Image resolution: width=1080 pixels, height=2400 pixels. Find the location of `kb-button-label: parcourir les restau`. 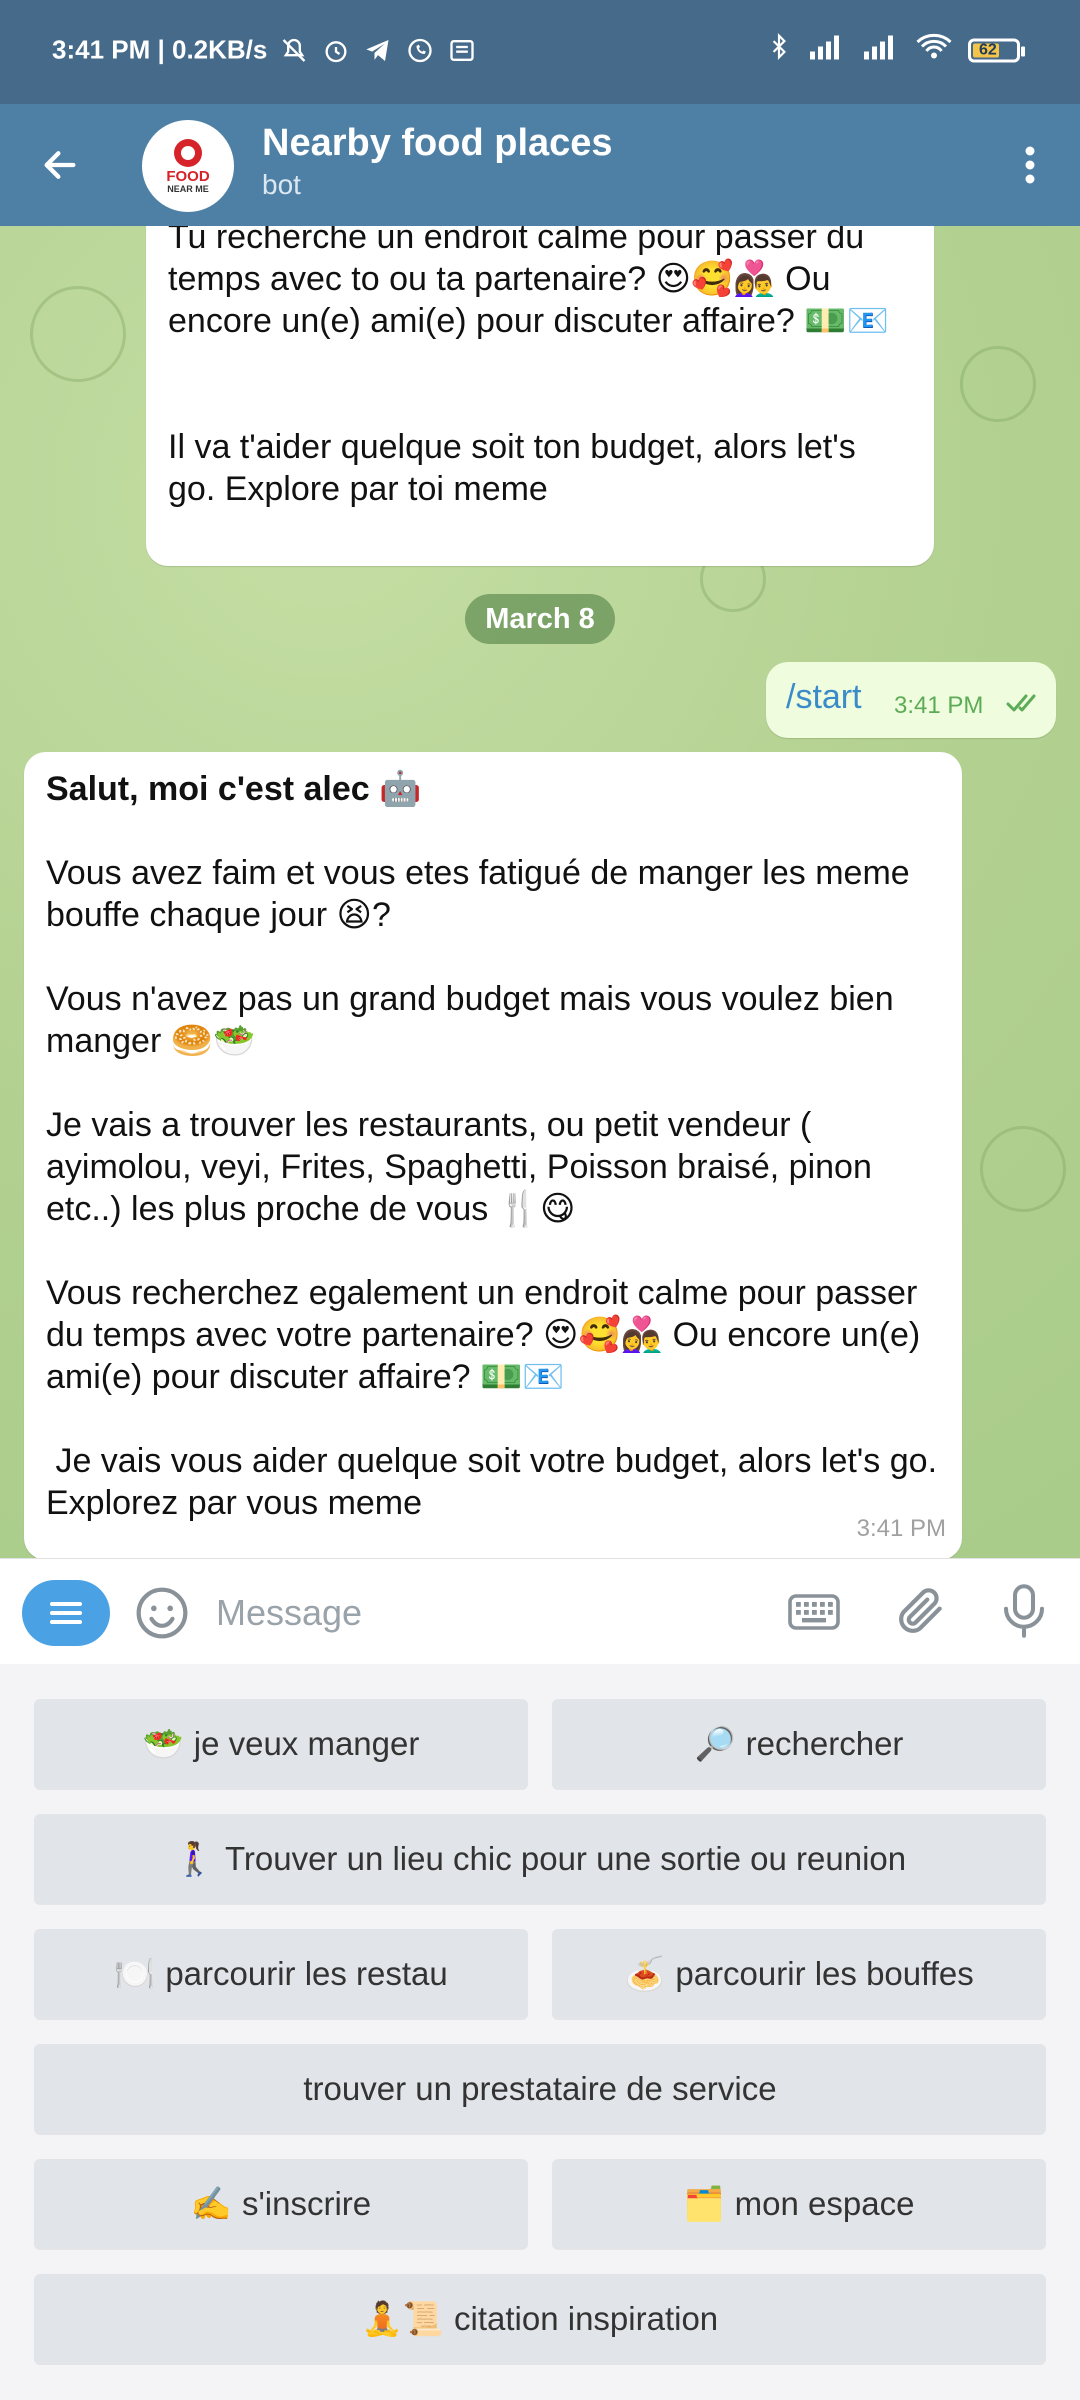

kb-button-label: parcourir les restau is located at coordinates (306, 1973).